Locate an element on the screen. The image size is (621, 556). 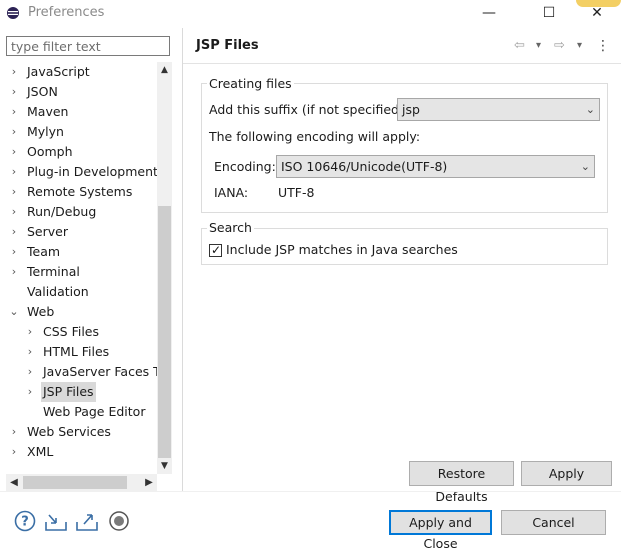
page-title: JSP Files is located at coordinates (227, 45).